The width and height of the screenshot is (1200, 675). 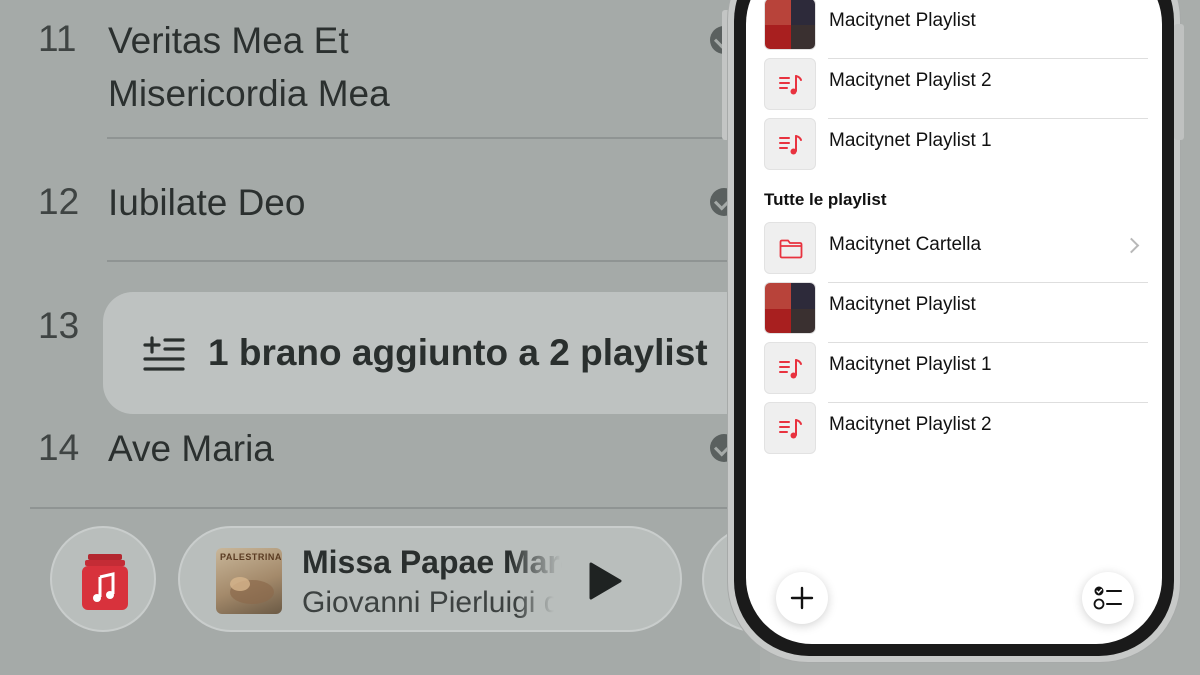 What do you see at coordinates (105, 582) in the screenshot?
I see `music-app-icon` at bounding box center [105, 582].